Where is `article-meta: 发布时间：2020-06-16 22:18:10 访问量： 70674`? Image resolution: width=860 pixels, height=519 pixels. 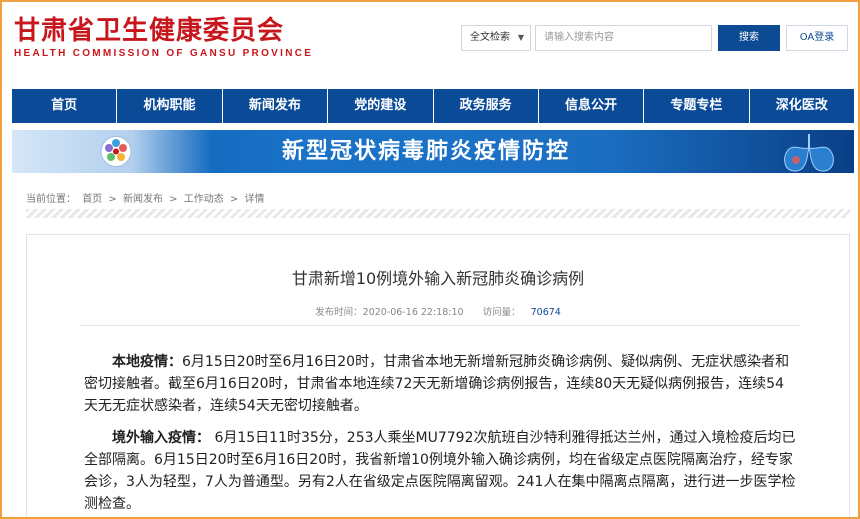
article-meta: 发布时间：2020-06-16 22:18:10 访问量： 70674 is located at coordinates (438, 311).